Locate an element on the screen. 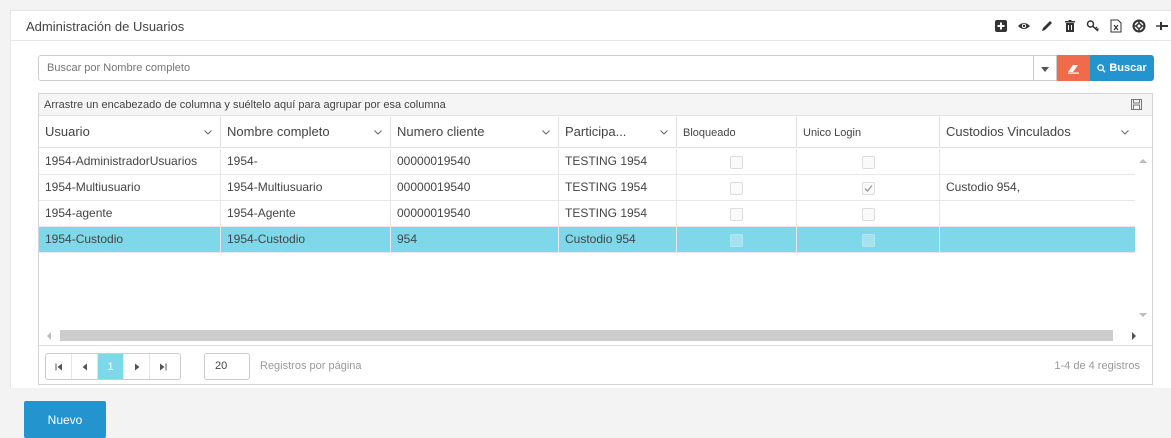  scroll-up-icon is located at coordinates (1143, 161).